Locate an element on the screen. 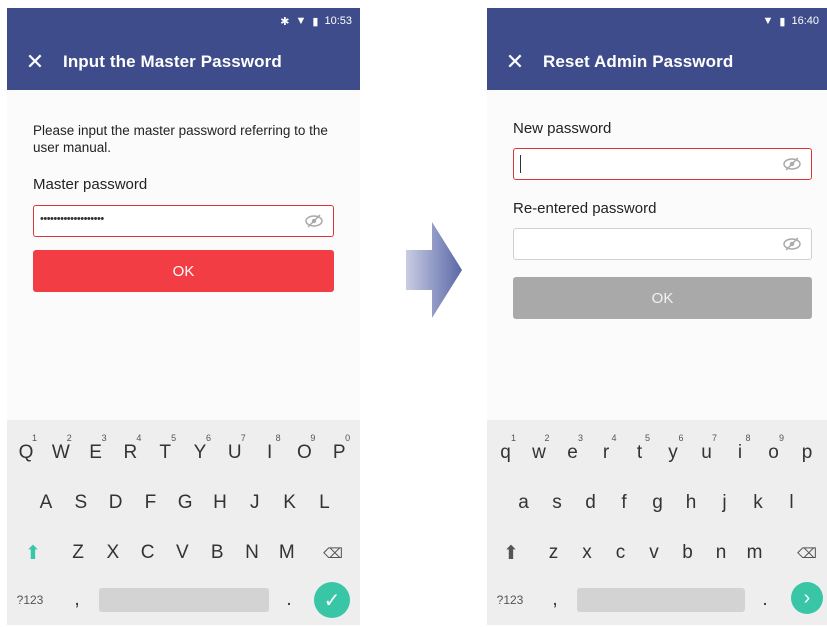 The image size is (827, 627). key-s: s is located at coordinates (557, 503).